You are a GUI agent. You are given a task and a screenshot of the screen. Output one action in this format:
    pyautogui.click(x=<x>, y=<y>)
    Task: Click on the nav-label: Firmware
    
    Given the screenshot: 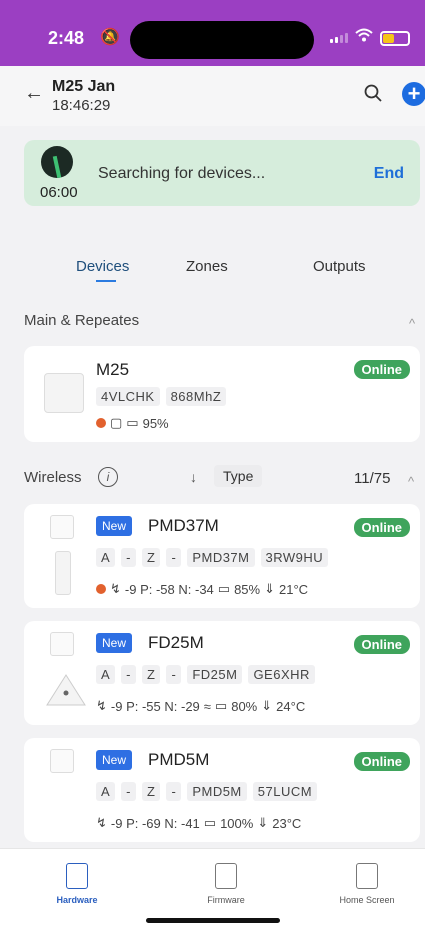 What is the action you would take?
    pyautogui.click(x=226, y=900)
    